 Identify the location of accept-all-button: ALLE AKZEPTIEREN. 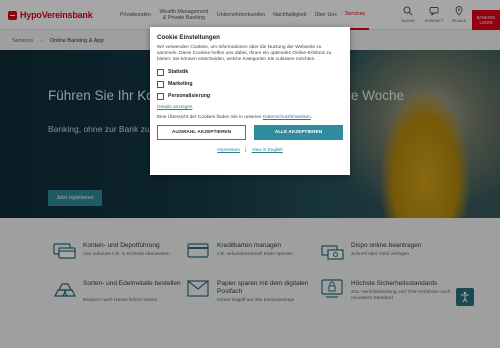
(298, 132).